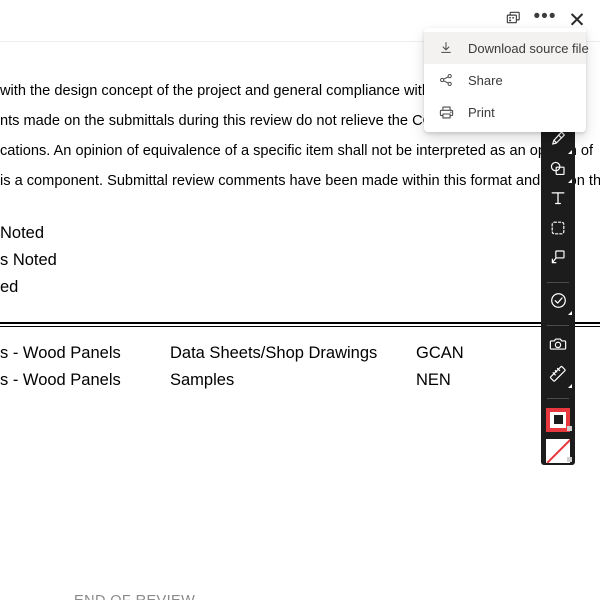 The width and height of the screenshot is (600, 600). Describe the element at coordinates (528, 48) in the screenshot. I see `menu-item-label: Download source file` at that location.